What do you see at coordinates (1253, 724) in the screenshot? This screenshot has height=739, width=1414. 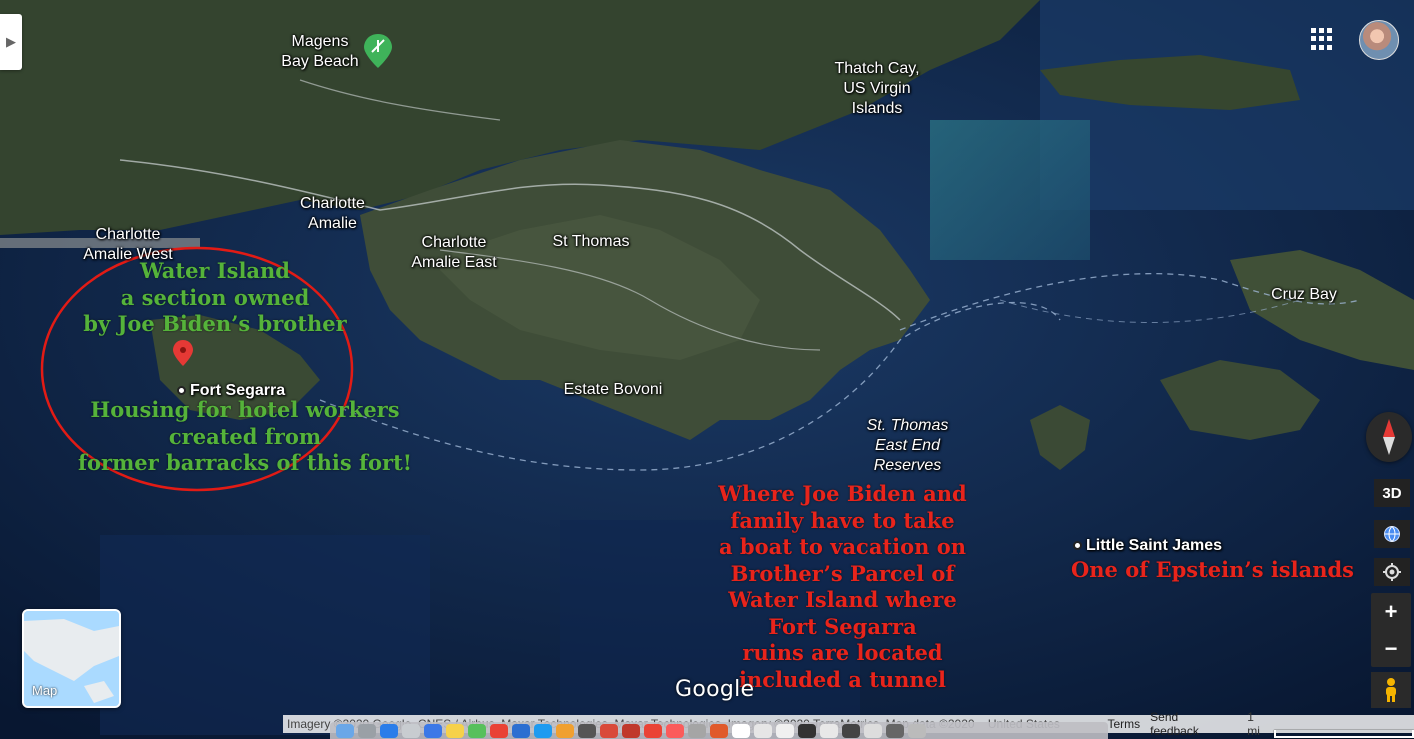 I see `scale-label: 1 mi` at bounding box center [1253, 724].